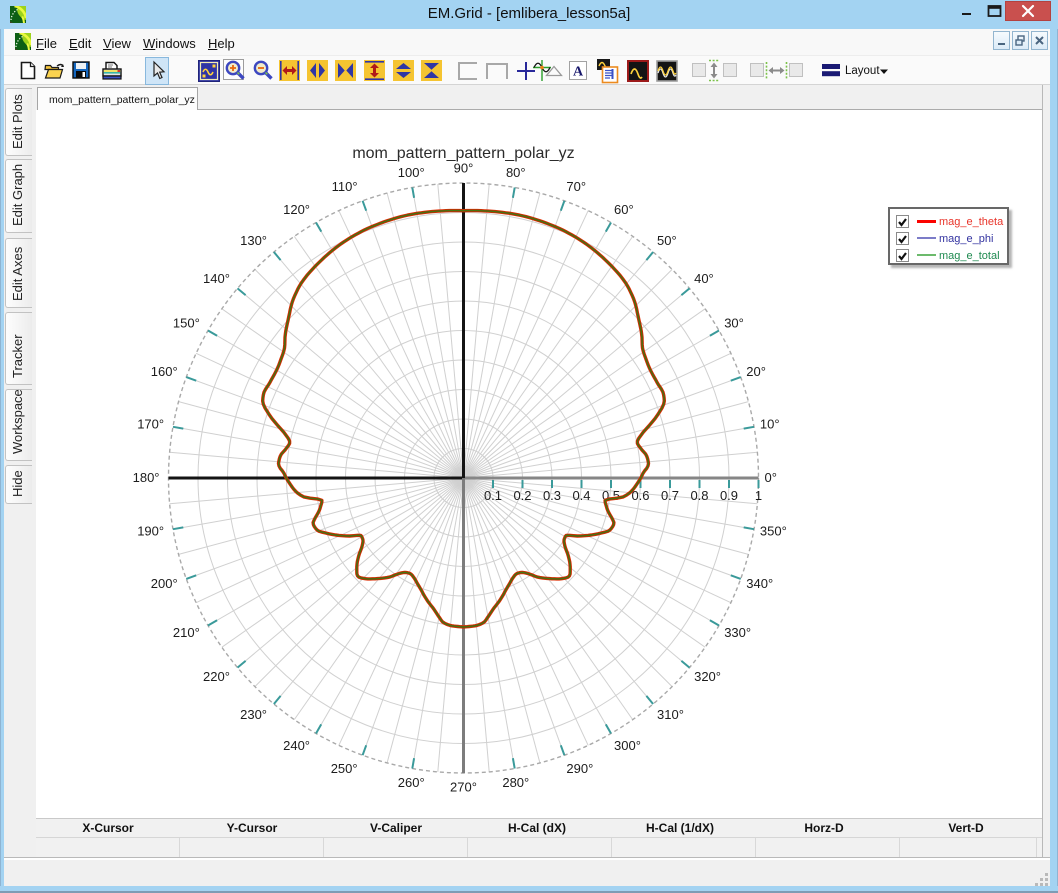 The image size is (1058, 893). I want to click on svg-text: 80°, so click(516, 172).